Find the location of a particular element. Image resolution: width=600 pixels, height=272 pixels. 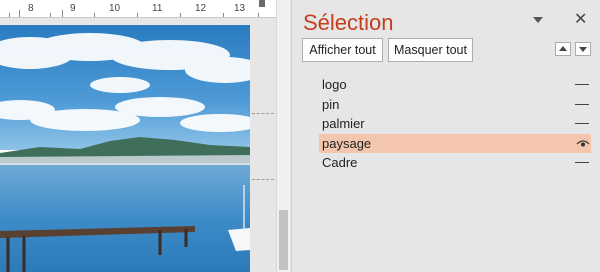

hide-all-button: Masquer tout is located at coordinates (430, 50).